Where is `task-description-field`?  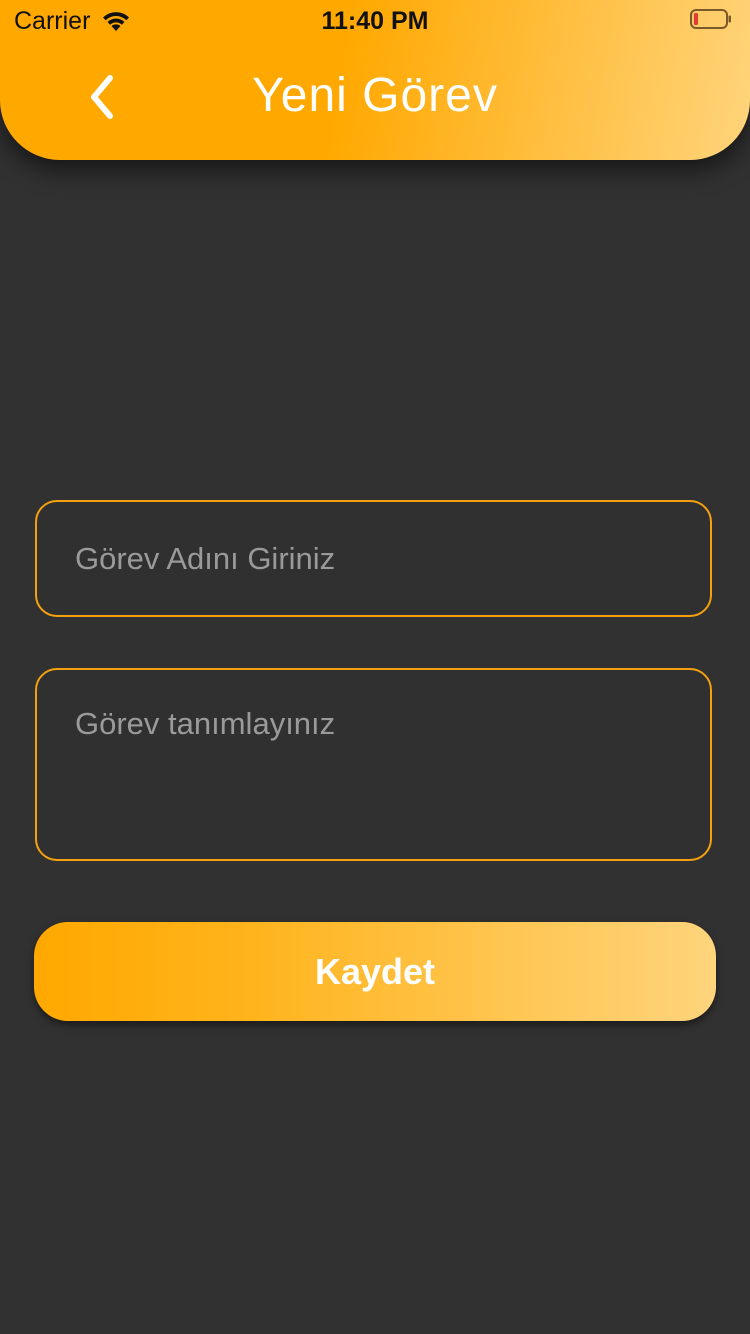 task-description-field is located at coordinates (373, 764).